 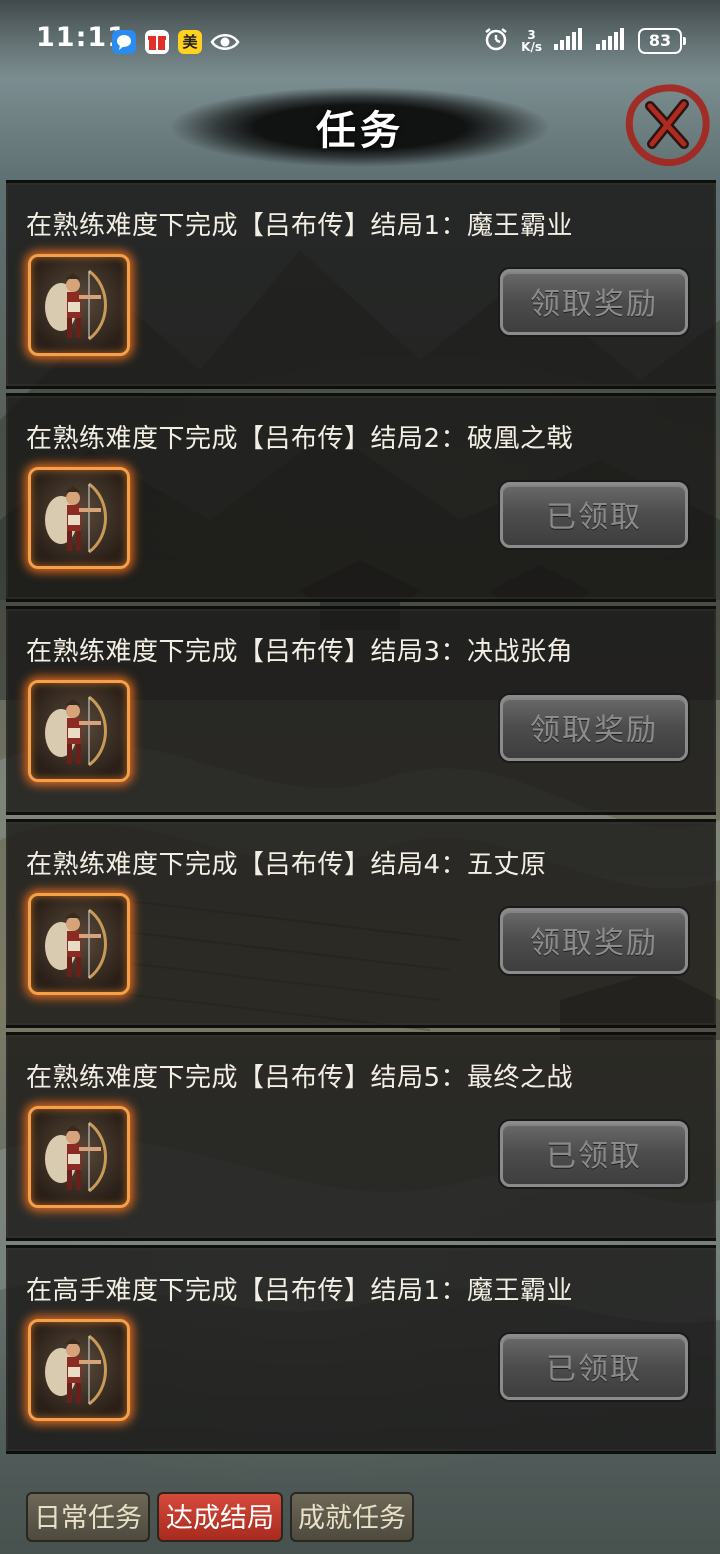 I want to click on close-button, so click(x=667, y=125).